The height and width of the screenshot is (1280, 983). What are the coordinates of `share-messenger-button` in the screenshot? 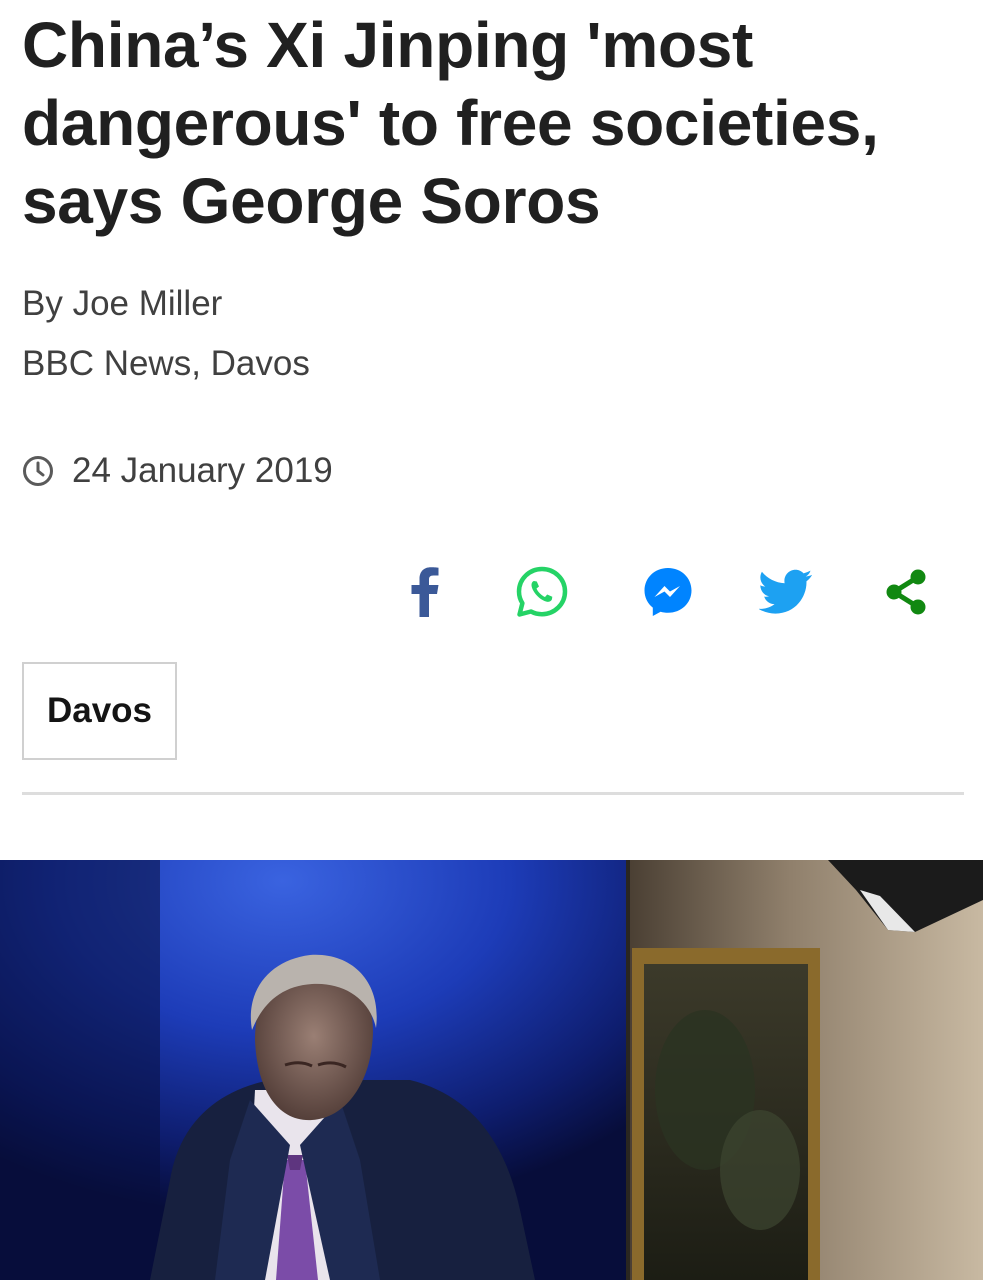 It's located at (668, 592).